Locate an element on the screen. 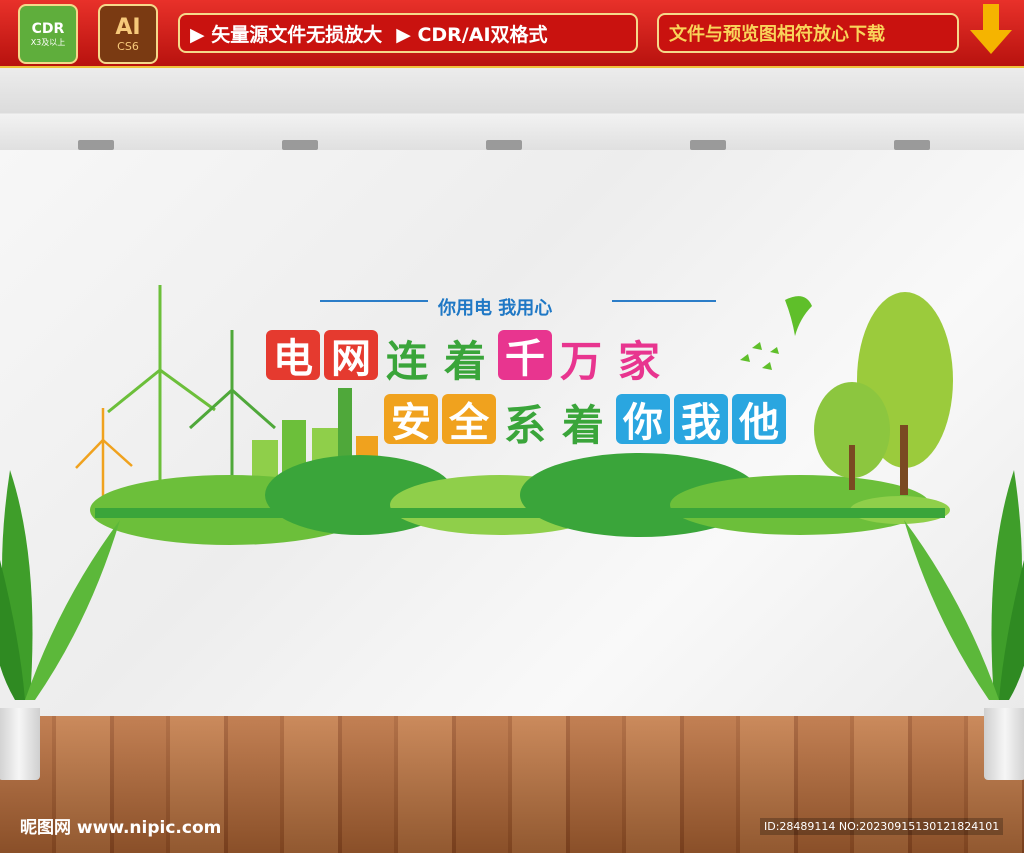 Image resolution: width=1024 pixels, height=853 pixels. slogan-char: 系 is located at coordinates (525, 425).